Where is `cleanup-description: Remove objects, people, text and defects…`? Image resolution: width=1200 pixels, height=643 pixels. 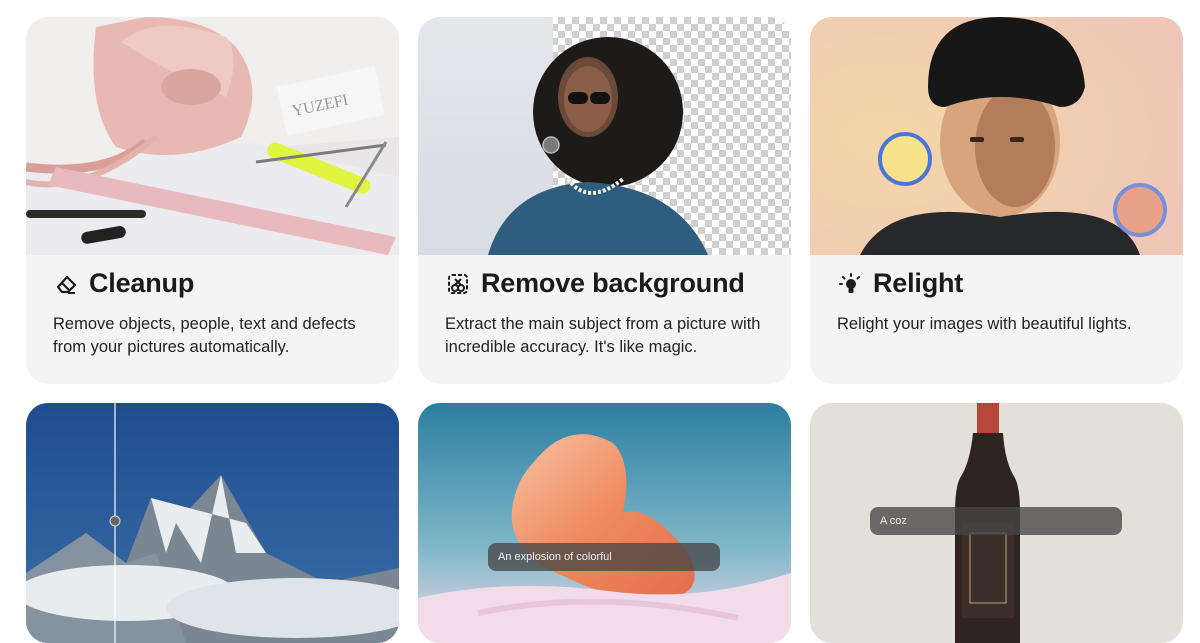
cleanup-description: Remove objects, people, text and defects… is located at coordinates (204, 335).